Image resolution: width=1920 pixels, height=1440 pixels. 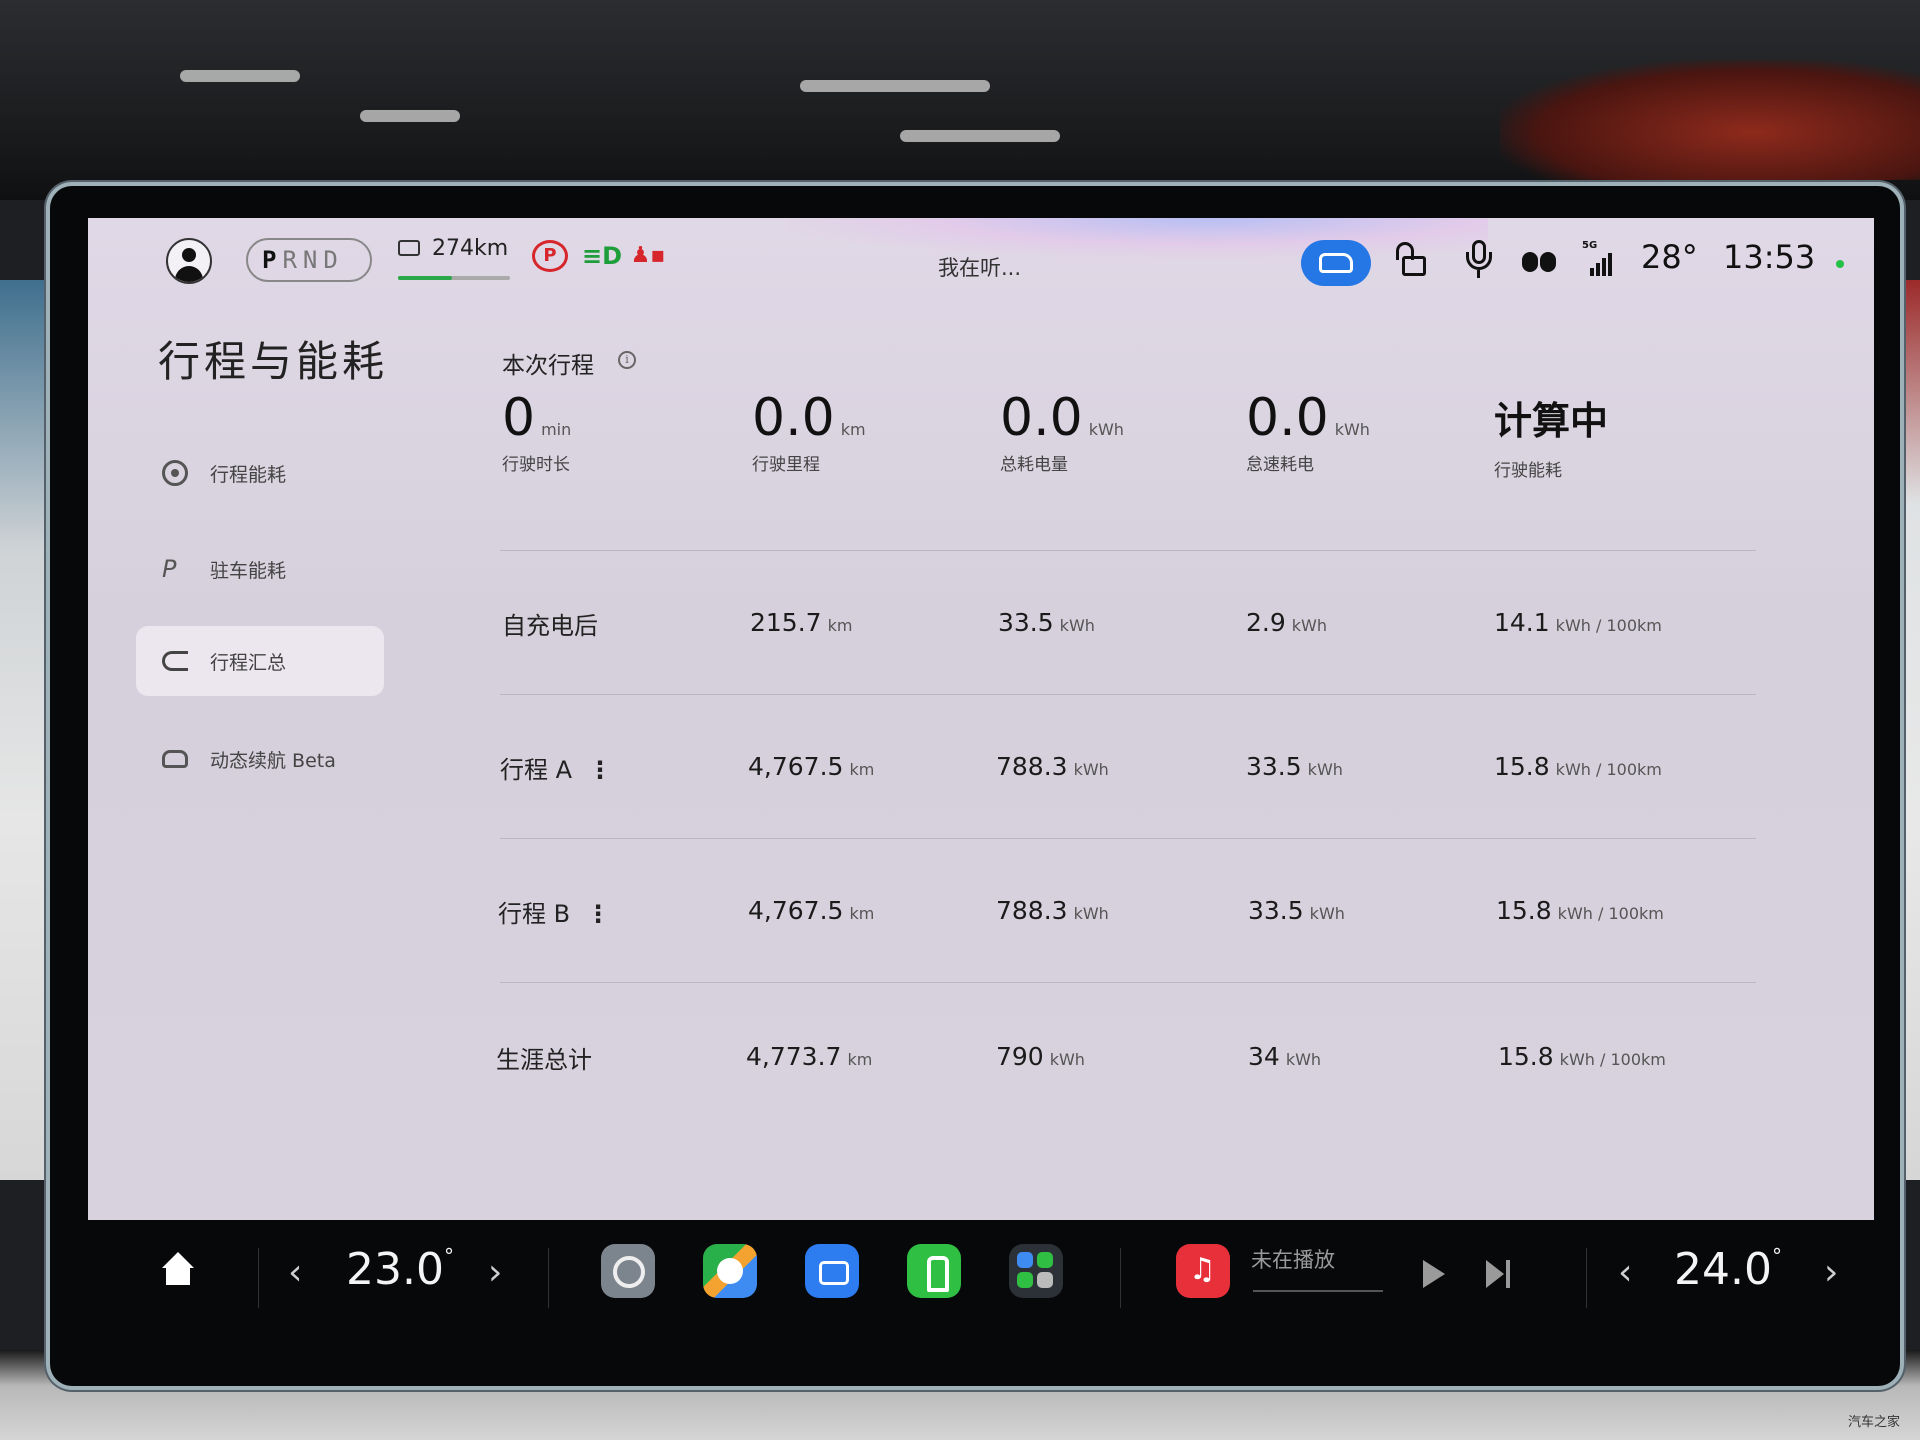 What do you see at coordinates (1308, 431) in the screenshot?
I see `stat-idle-energy: 0.0 kWh 怠速耗电` at bounding box center [1308, 431].